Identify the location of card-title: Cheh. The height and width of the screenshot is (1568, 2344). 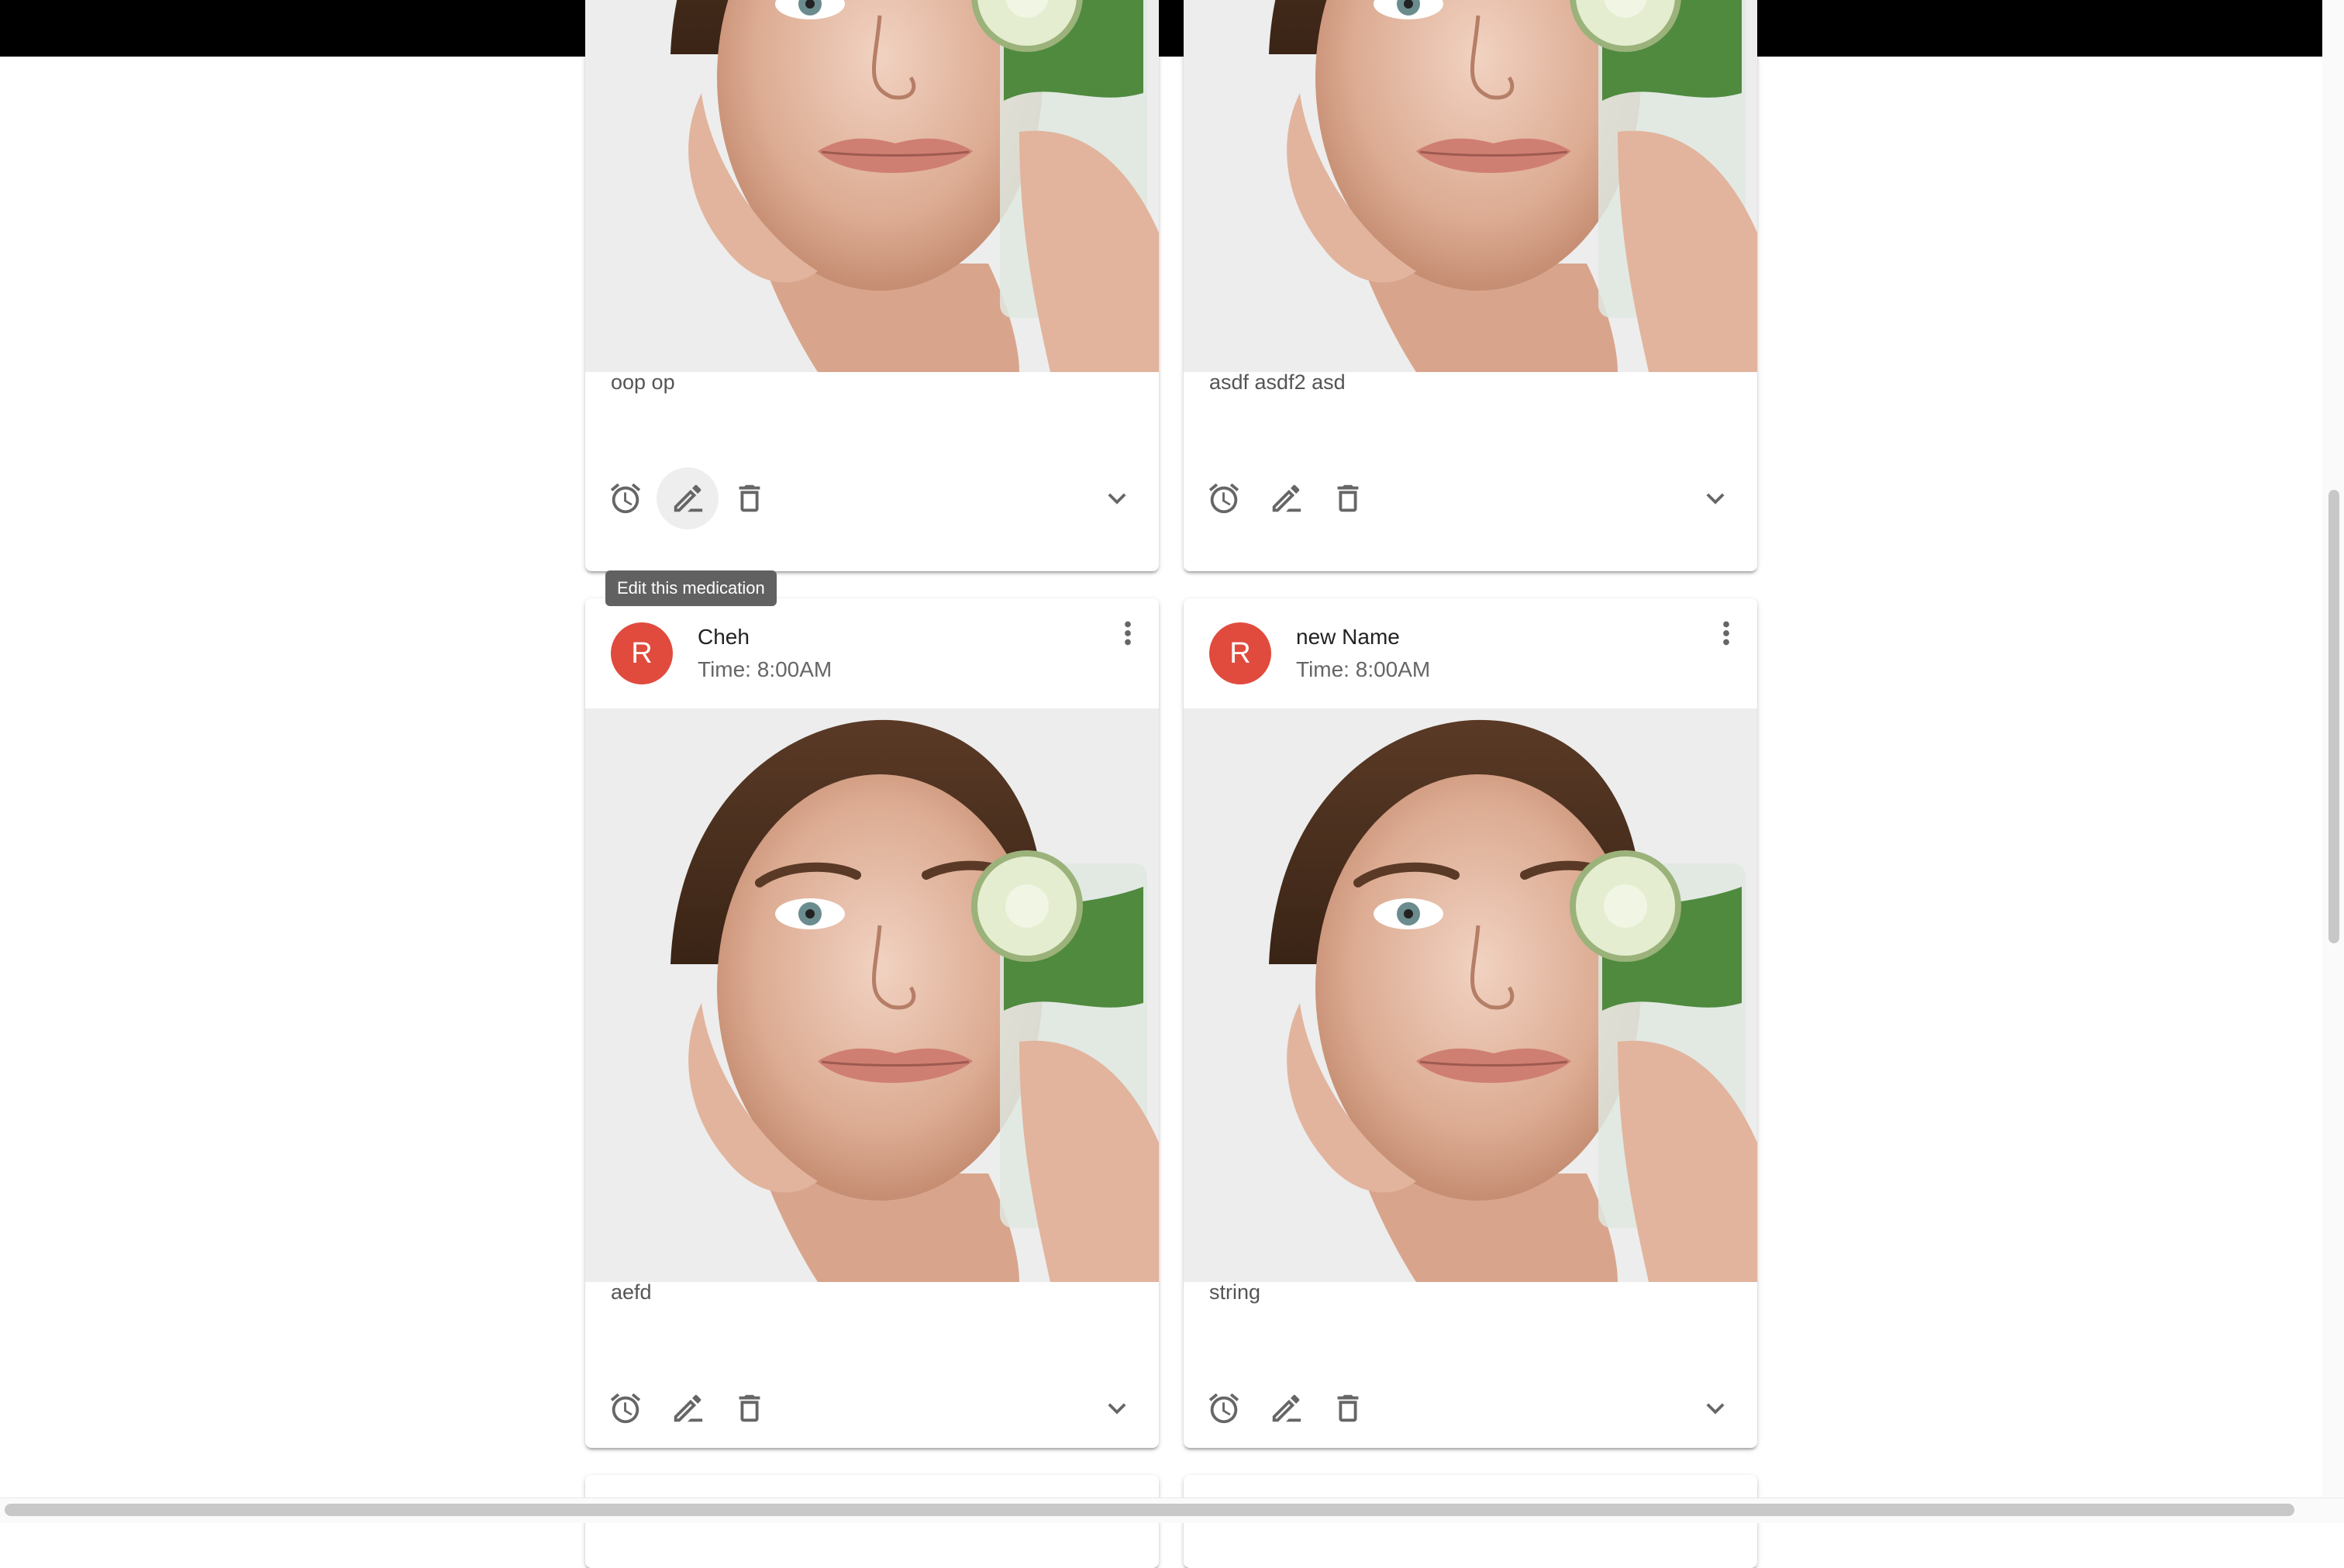
(724, 637).